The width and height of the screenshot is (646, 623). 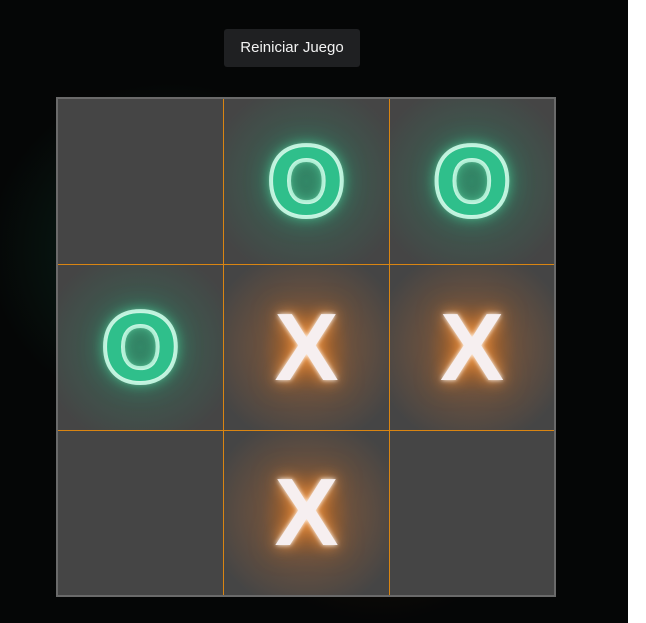 I want to click on board-cell-0-2: O, so click(x=471, y=181).